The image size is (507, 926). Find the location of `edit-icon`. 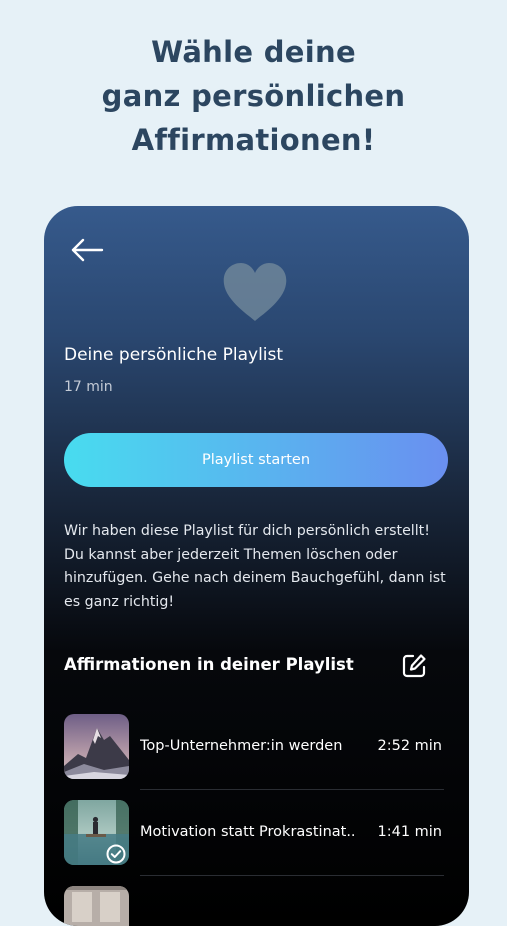

edit-icon is located at coordinates (414, 666).